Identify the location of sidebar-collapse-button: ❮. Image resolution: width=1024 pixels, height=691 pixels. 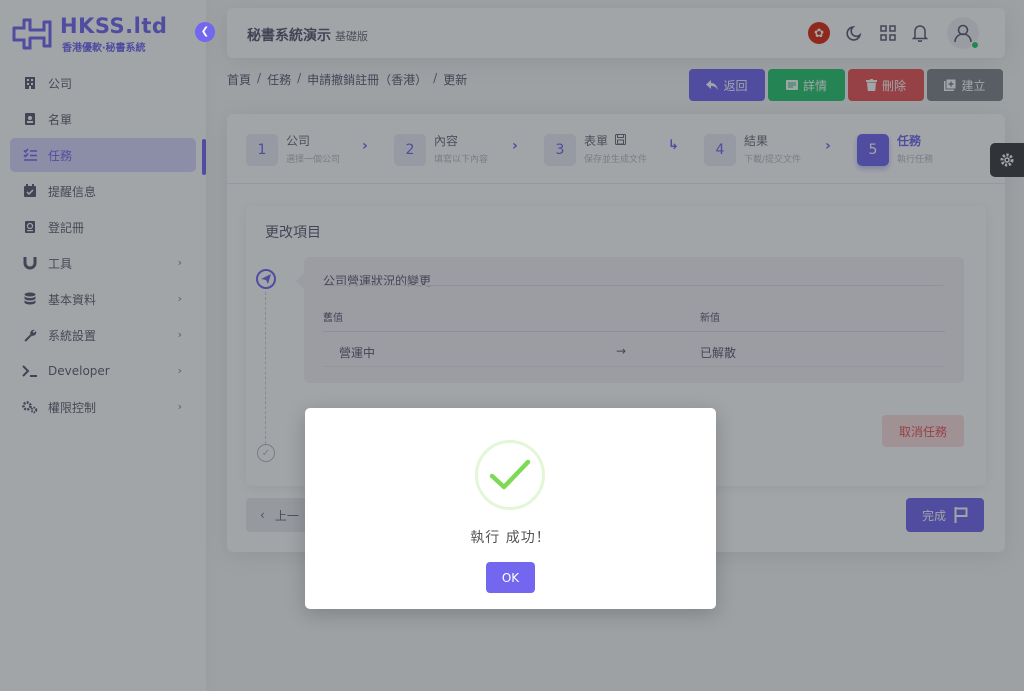
(205, 32).